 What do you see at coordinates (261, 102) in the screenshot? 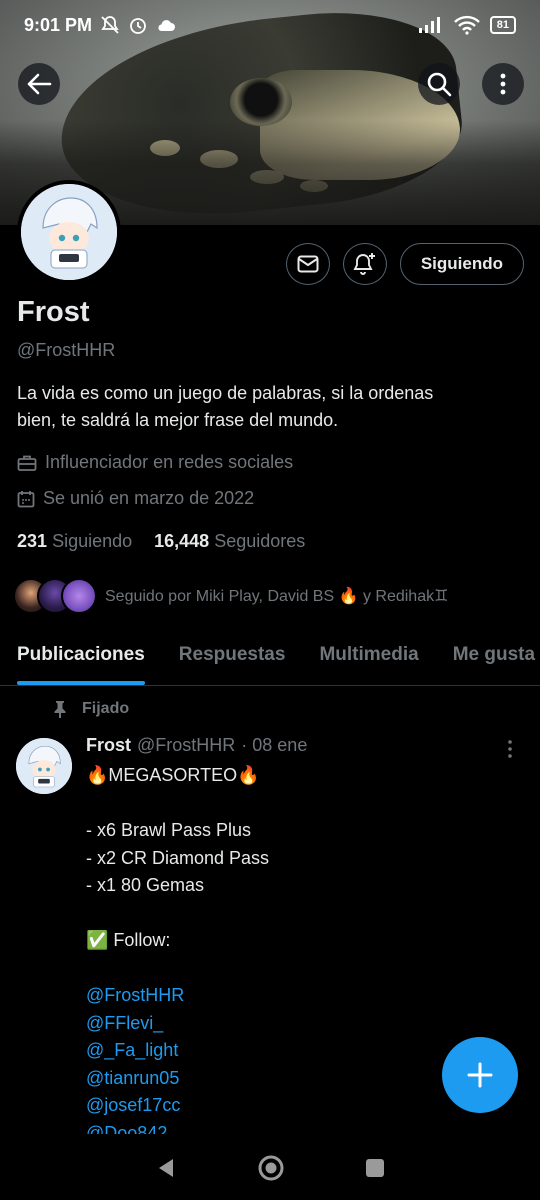
I see `banner-eye-shape` at bounding box center [261, 102].